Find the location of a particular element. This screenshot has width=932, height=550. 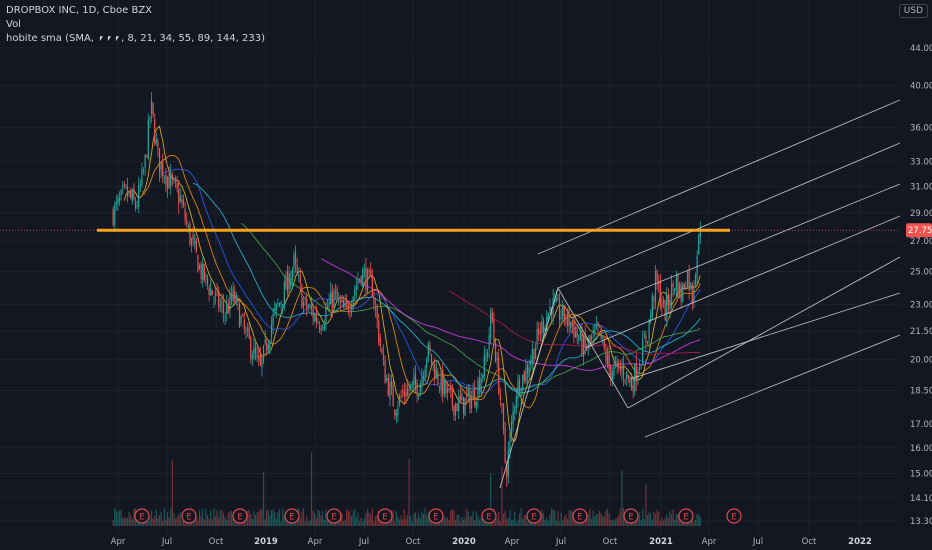

symbol-title: DROPBOX INC, 1D, Cboe BZX is located at coordinates (135, 11).